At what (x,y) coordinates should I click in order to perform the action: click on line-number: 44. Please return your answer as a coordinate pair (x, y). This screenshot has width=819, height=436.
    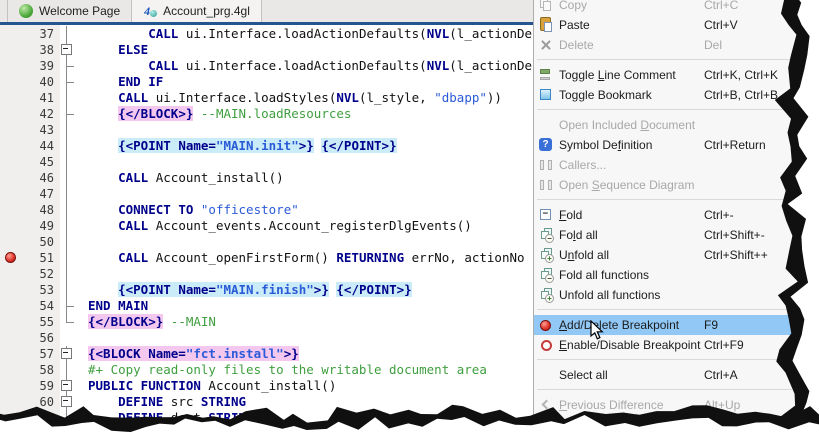
    Looking at the image, I should click on (30, 146).